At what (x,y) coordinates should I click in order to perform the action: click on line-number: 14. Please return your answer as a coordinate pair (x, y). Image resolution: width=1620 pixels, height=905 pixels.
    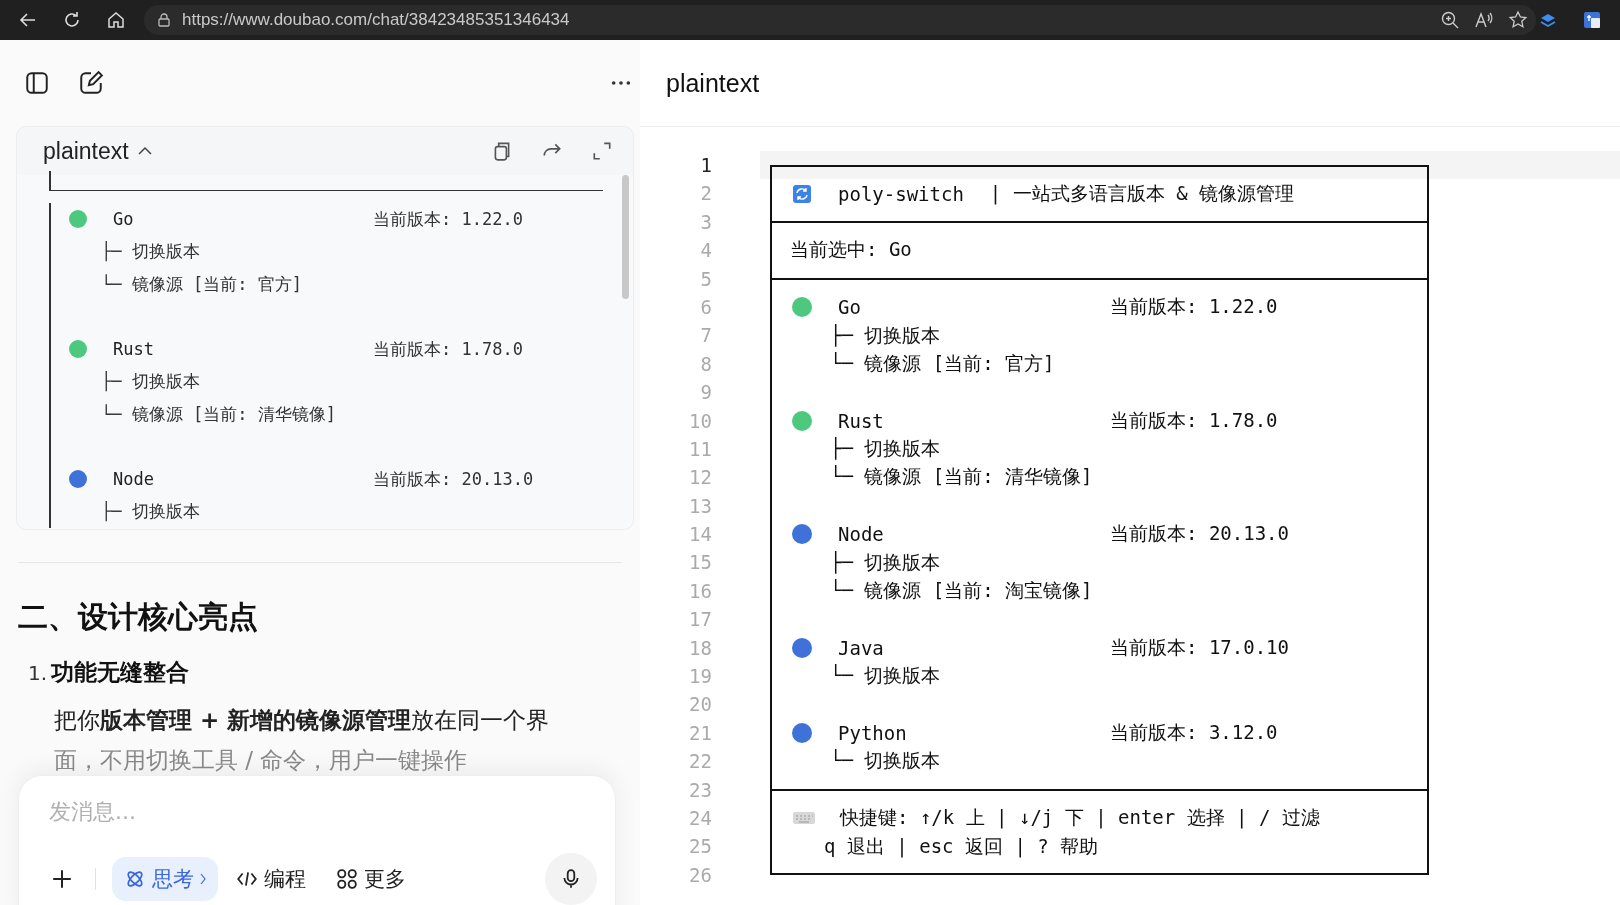
    Looking at the image, I should click on (700, 535).